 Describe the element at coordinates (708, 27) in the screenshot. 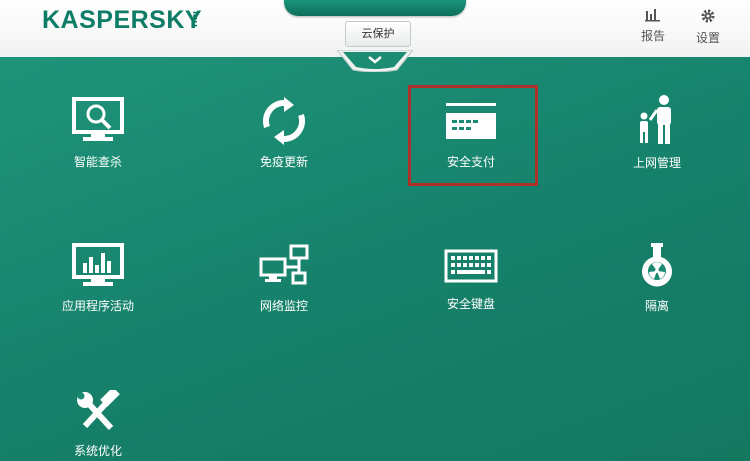

I see `settings-button: 设置` at that location.